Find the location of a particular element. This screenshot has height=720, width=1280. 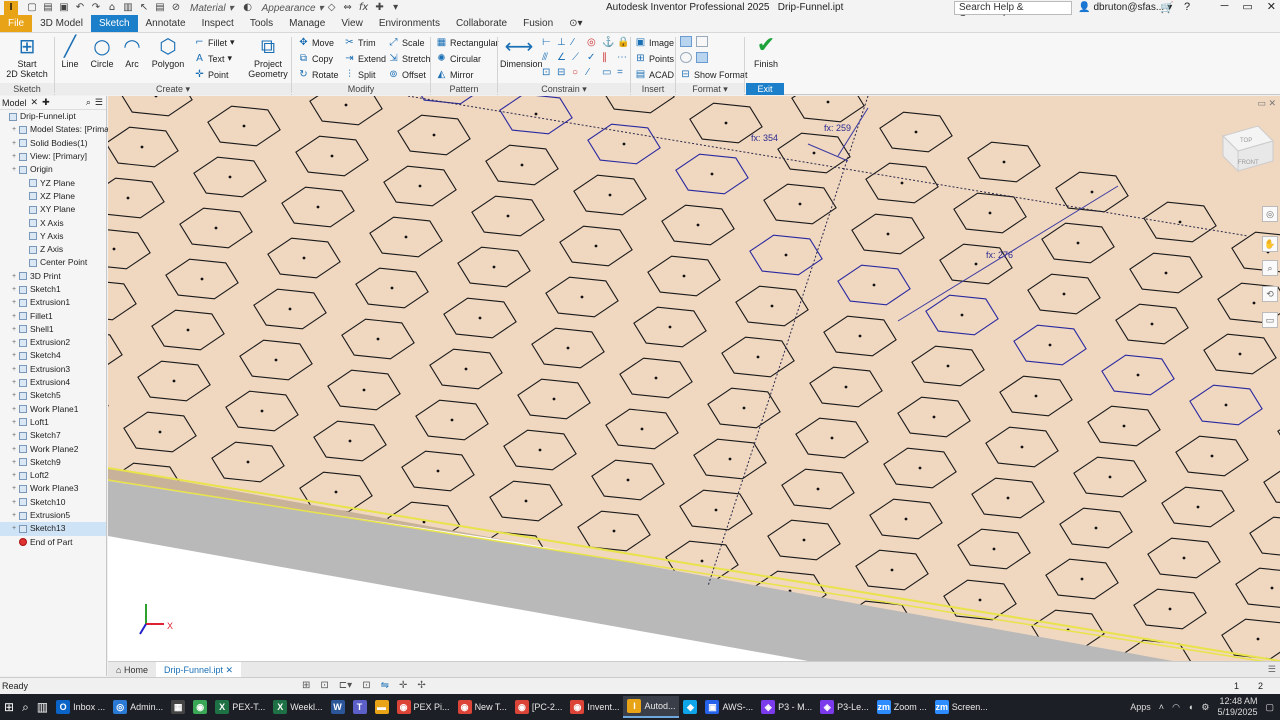

panel-title-format: Format ▾ is located at coordinates (710, 89).